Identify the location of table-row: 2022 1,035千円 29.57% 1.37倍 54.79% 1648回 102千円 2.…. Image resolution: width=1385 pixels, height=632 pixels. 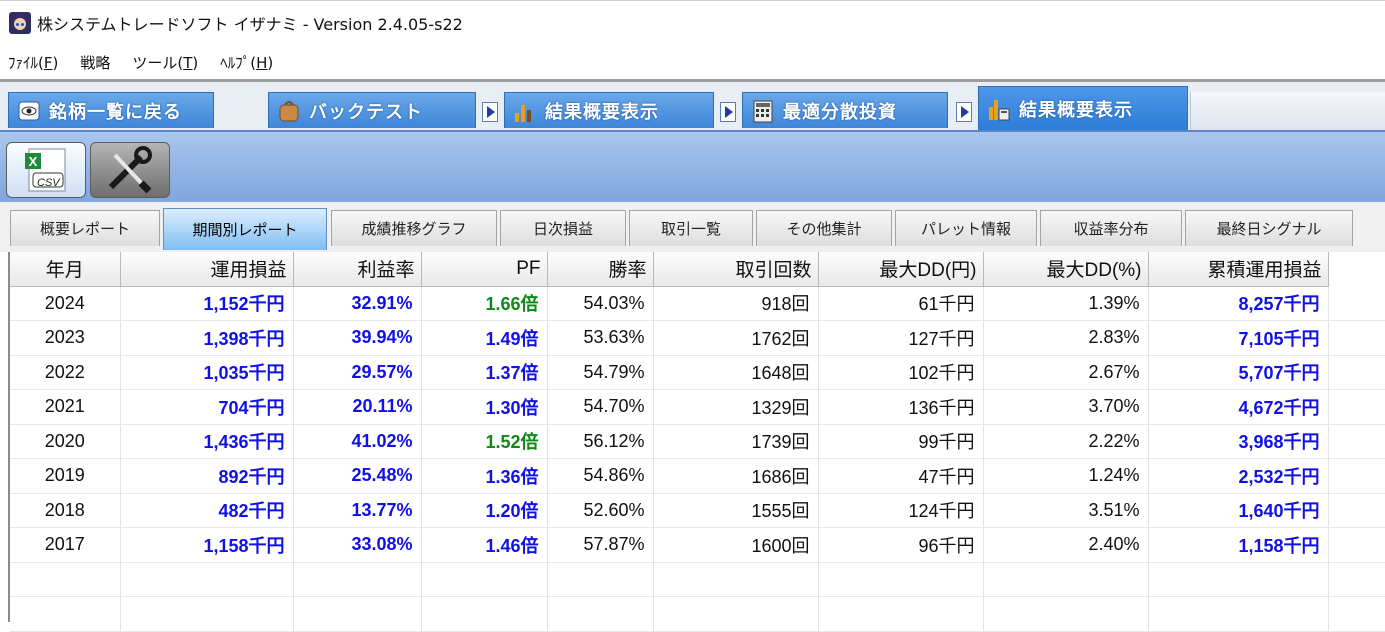
(697, 372).